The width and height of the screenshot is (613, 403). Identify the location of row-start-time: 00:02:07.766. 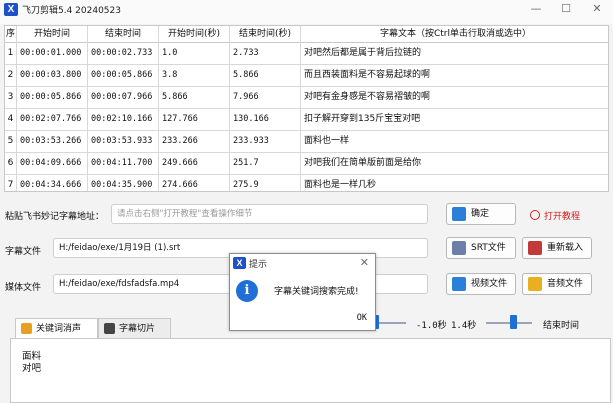
(52, 119).